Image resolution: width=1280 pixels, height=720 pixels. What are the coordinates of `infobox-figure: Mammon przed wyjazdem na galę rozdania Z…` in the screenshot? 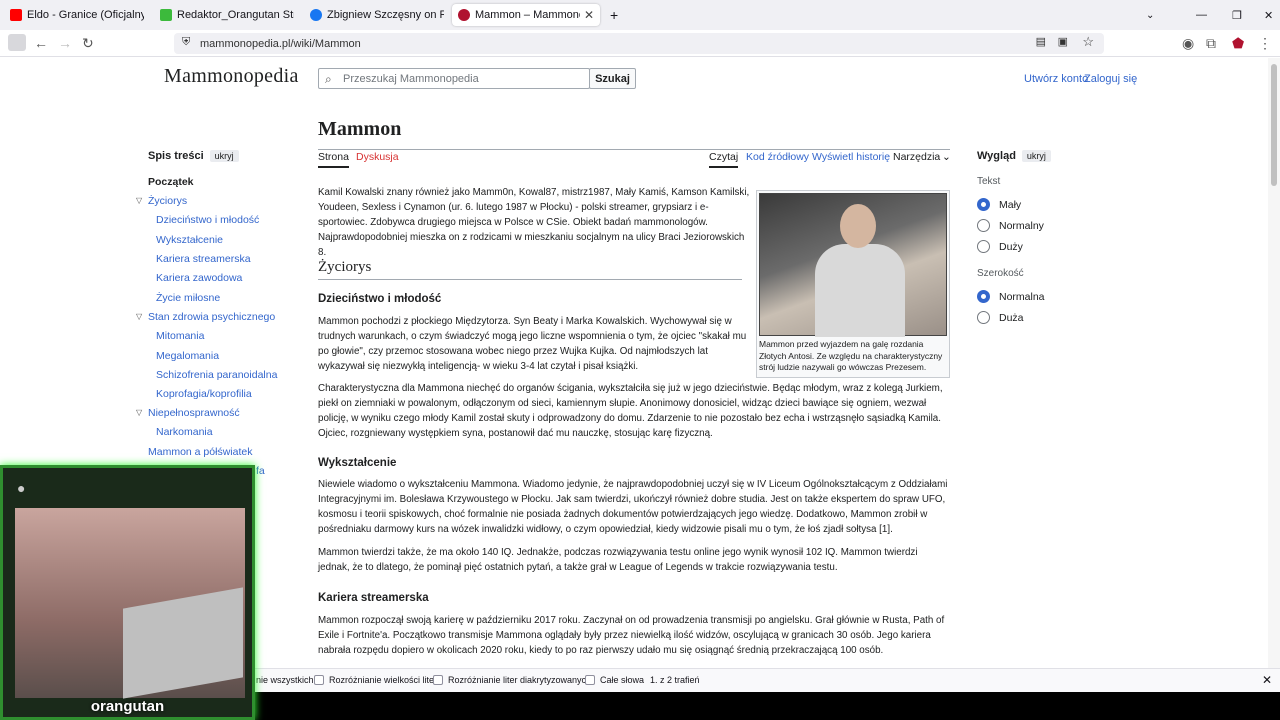 It's located at (853, 284).